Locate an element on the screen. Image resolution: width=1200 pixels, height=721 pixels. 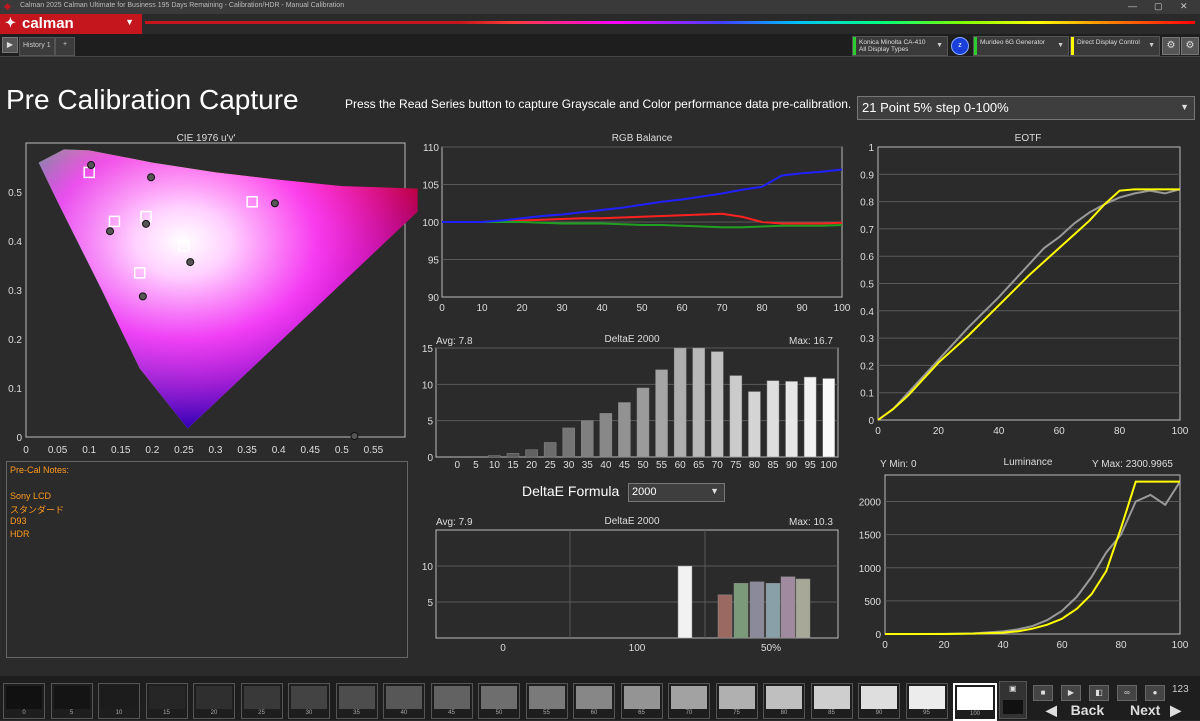
swatch-65: 65 is located at coordinates (641, 701).